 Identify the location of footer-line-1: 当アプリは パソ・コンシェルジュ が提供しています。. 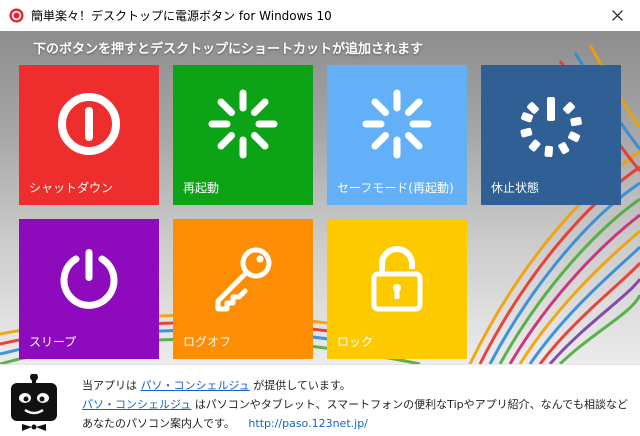
(216, 385).